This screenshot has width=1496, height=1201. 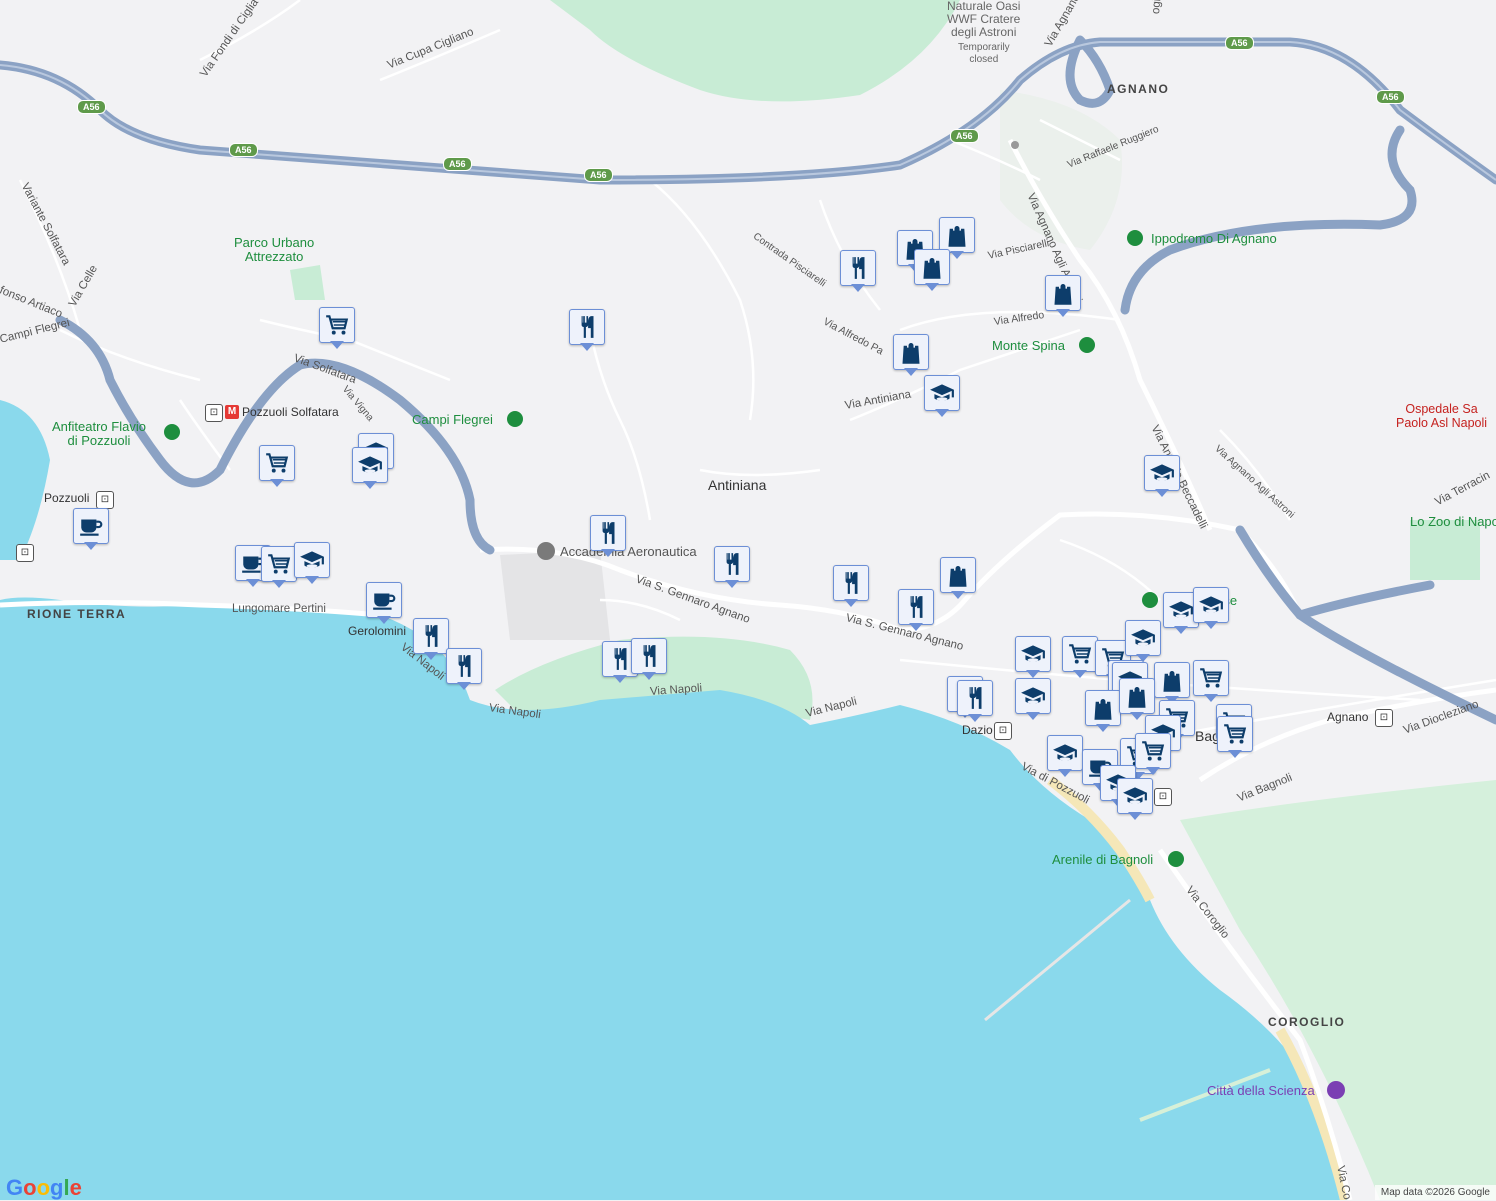 What do you see at coordinates (737, 485) in the screenshot?
I see `place-antiniana: Antiniana` at bounding box center [737, 485].